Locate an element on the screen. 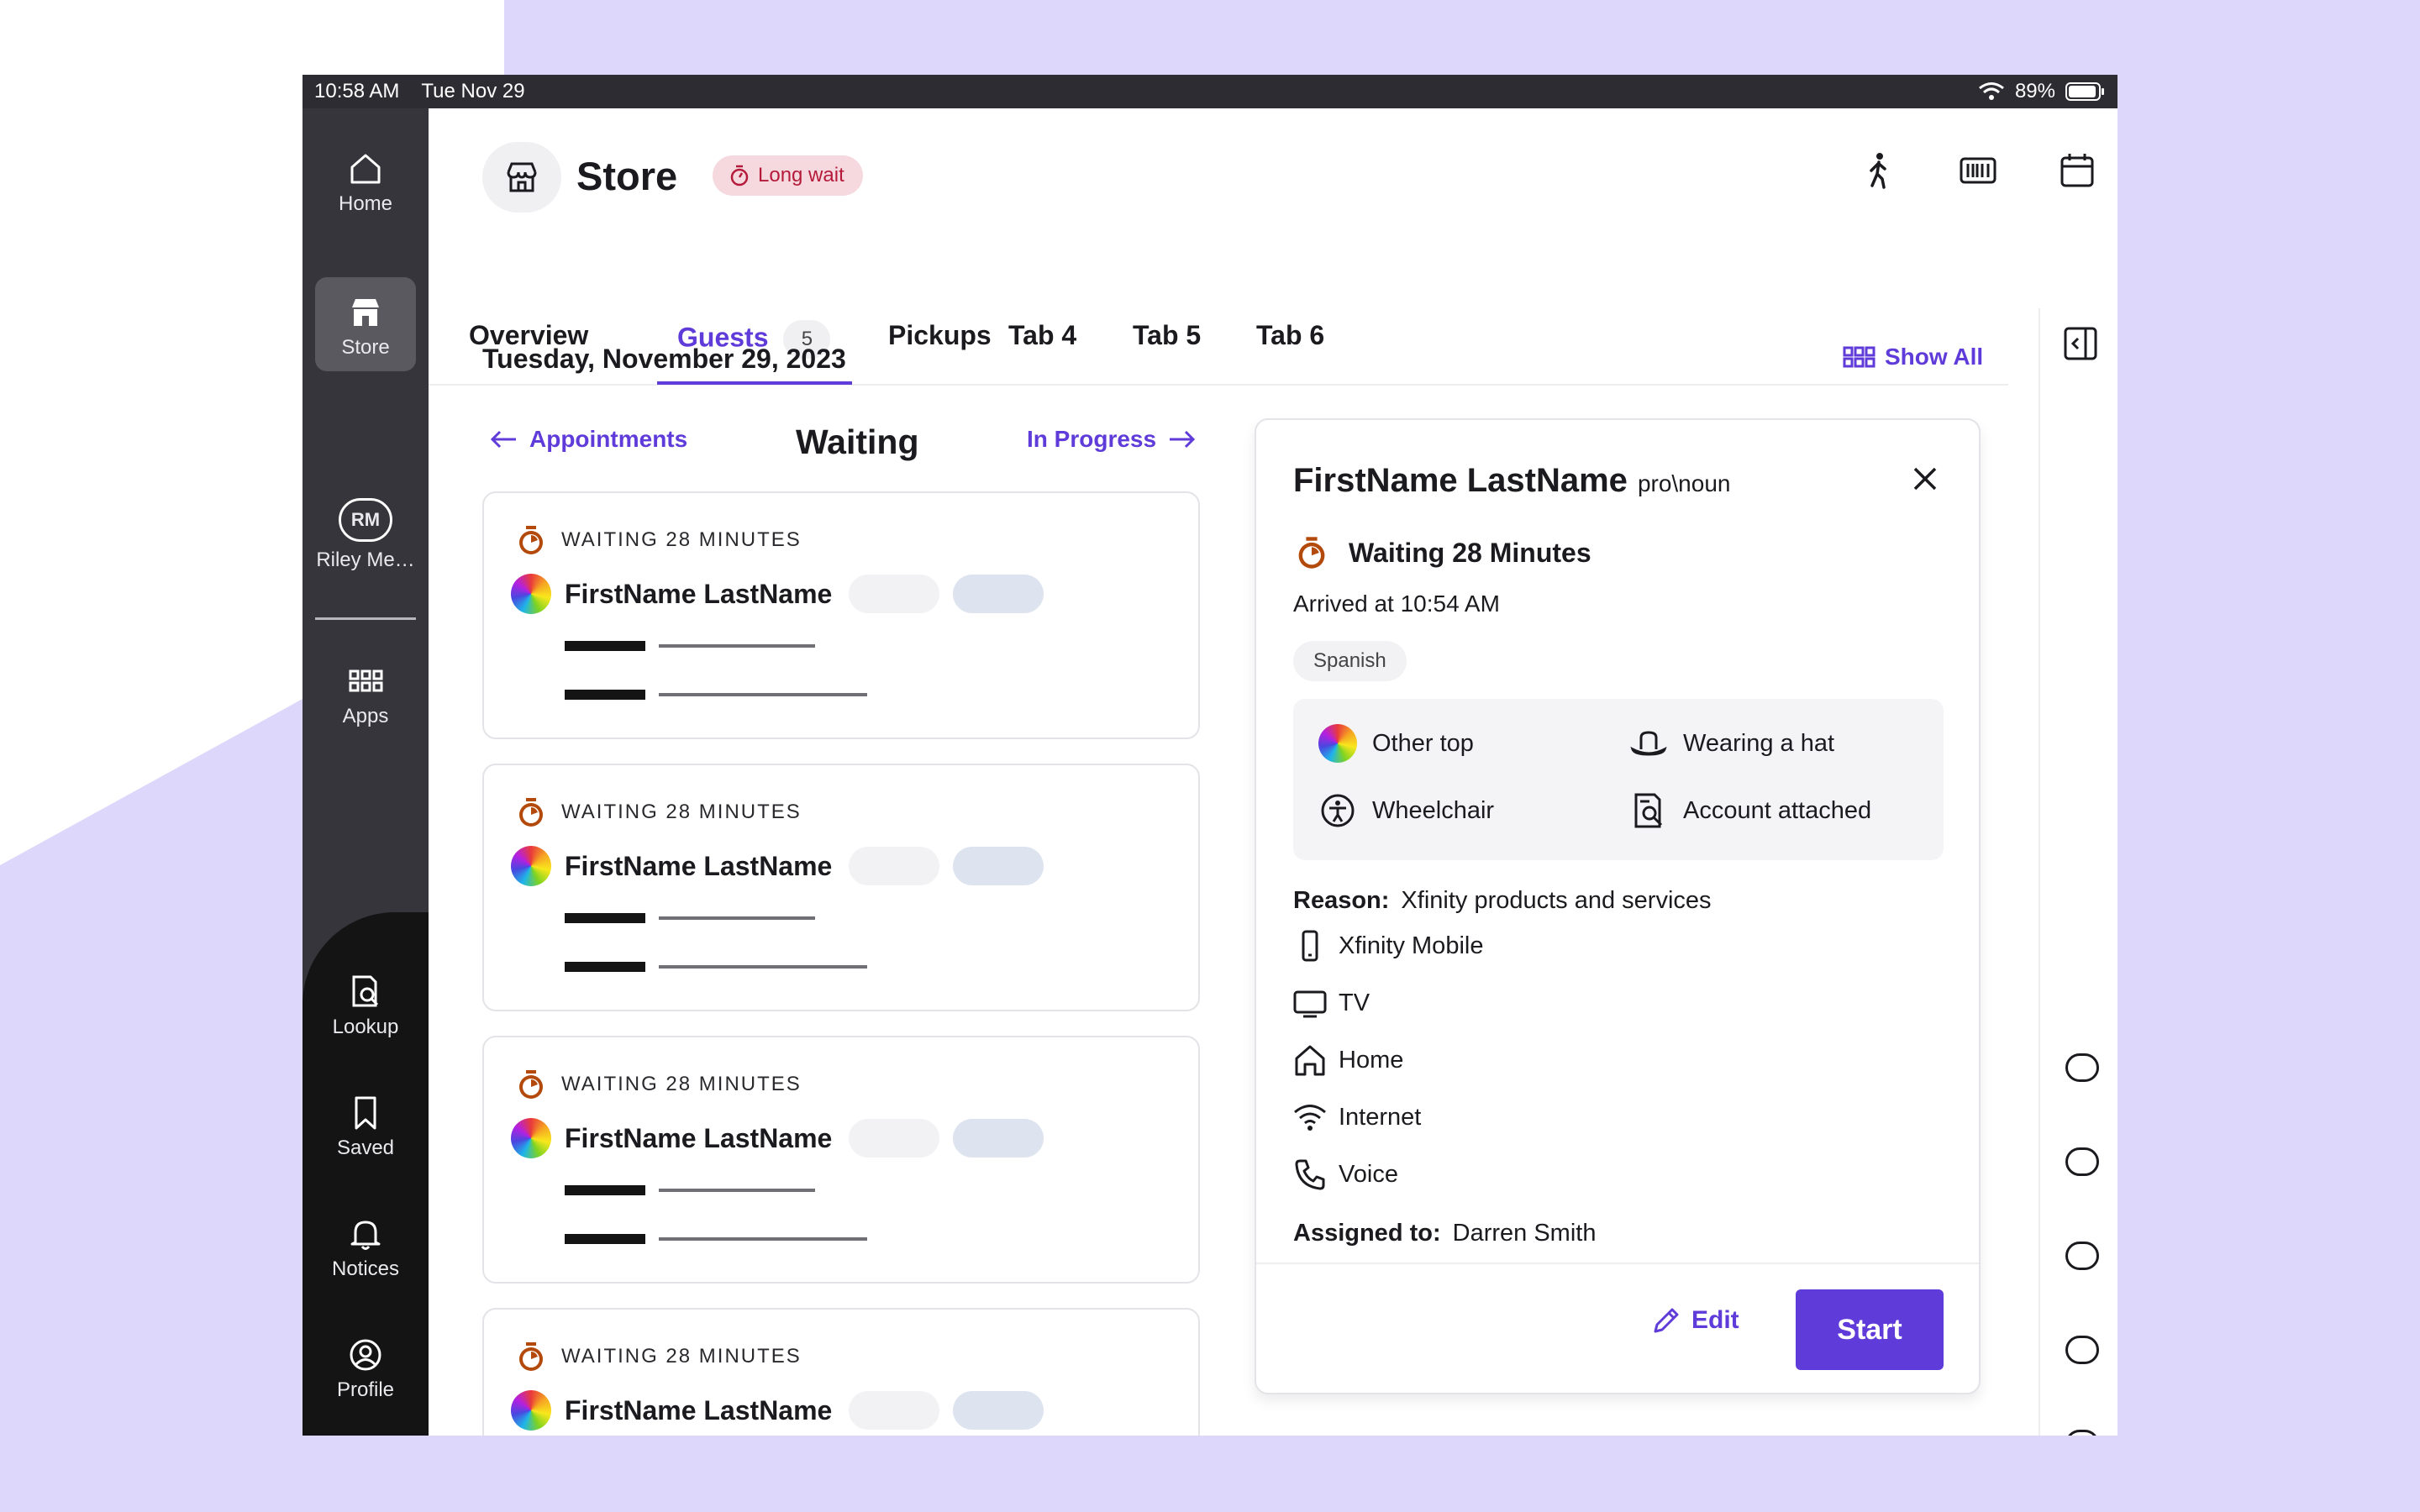  service-item: Voice is located at coordinates (1346, 1174).